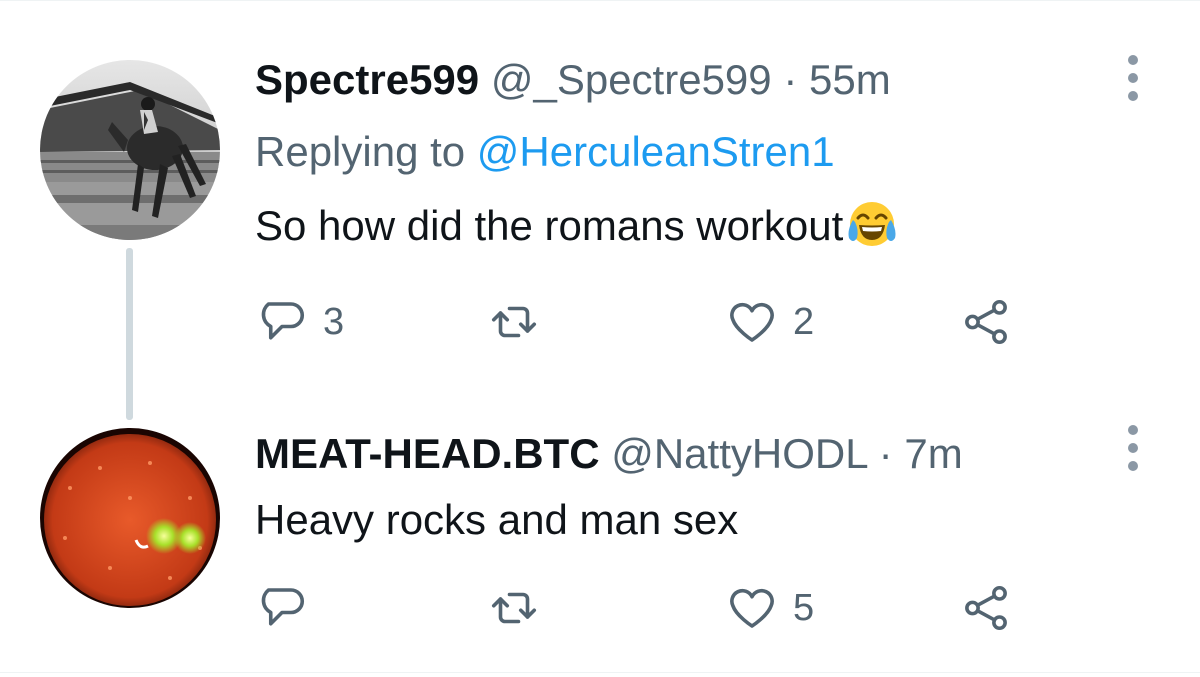 This screenshot has height=677, width=1200. What do you see at coordinates (497, 519) in the screenshot?
I see `tweet-text: Heavy rocks and man sex` at bounding box center [497, 519].